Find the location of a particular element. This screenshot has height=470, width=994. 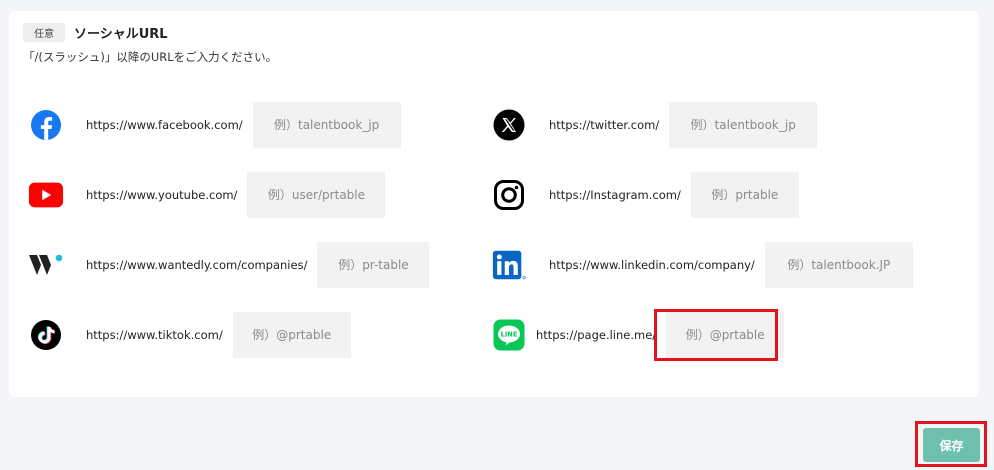

facebook-icon is located at coordinates (46, 125).